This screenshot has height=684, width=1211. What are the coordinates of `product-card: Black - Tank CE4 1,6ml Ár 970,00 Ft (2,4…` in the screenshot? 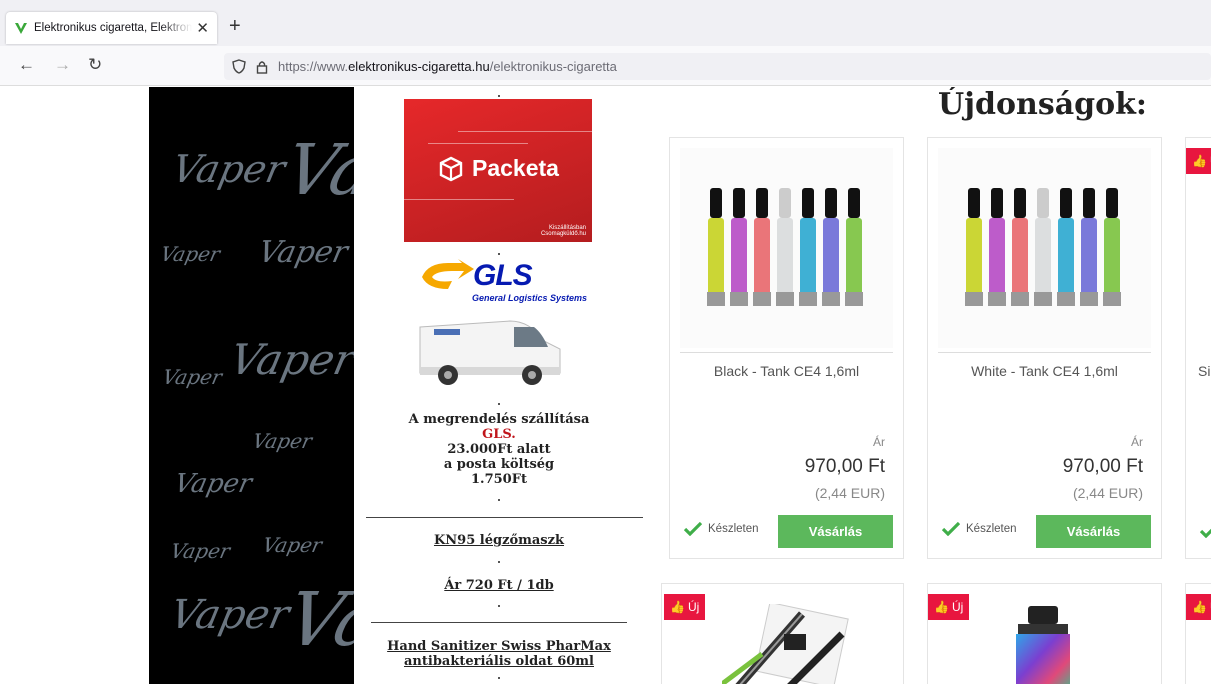 It's located at (786, 348).